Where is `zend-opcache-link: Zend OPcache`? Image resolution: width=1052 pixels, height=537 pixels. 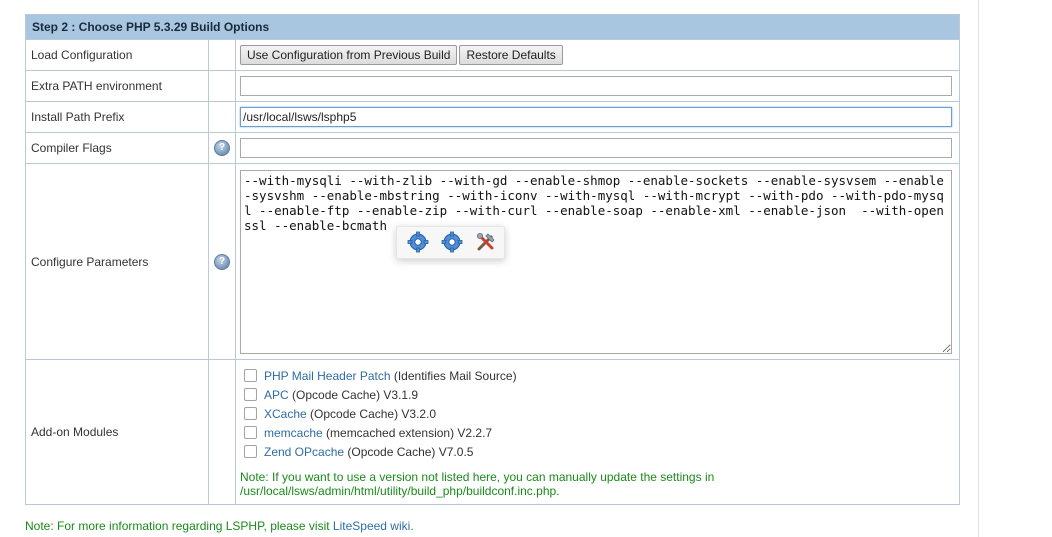
zend-opcache-link: Zend OPcache is located at coordinates (304, 452).